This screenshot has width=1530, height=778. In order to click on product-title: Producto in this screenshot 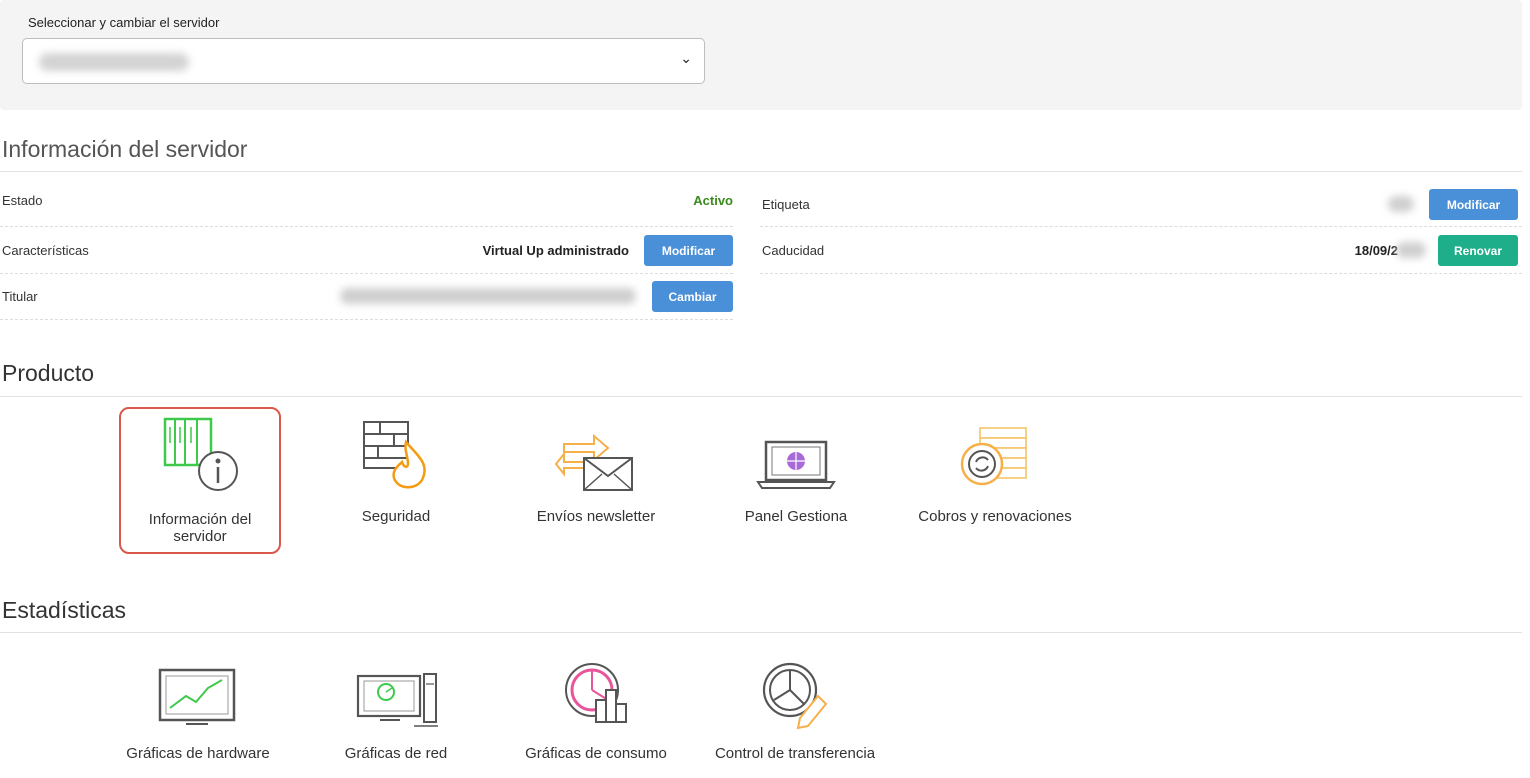, I will do `click(48, 373)`.